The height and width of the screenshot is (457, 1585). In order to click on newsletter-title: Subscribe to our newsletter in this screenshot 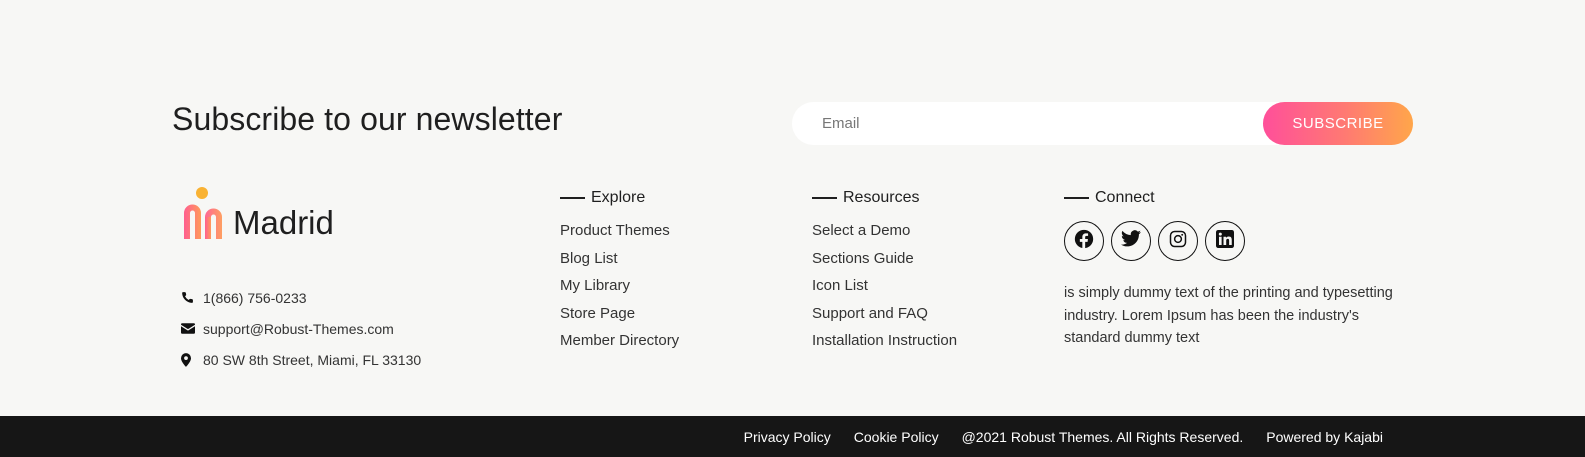, I will do `click(367, 119)`.